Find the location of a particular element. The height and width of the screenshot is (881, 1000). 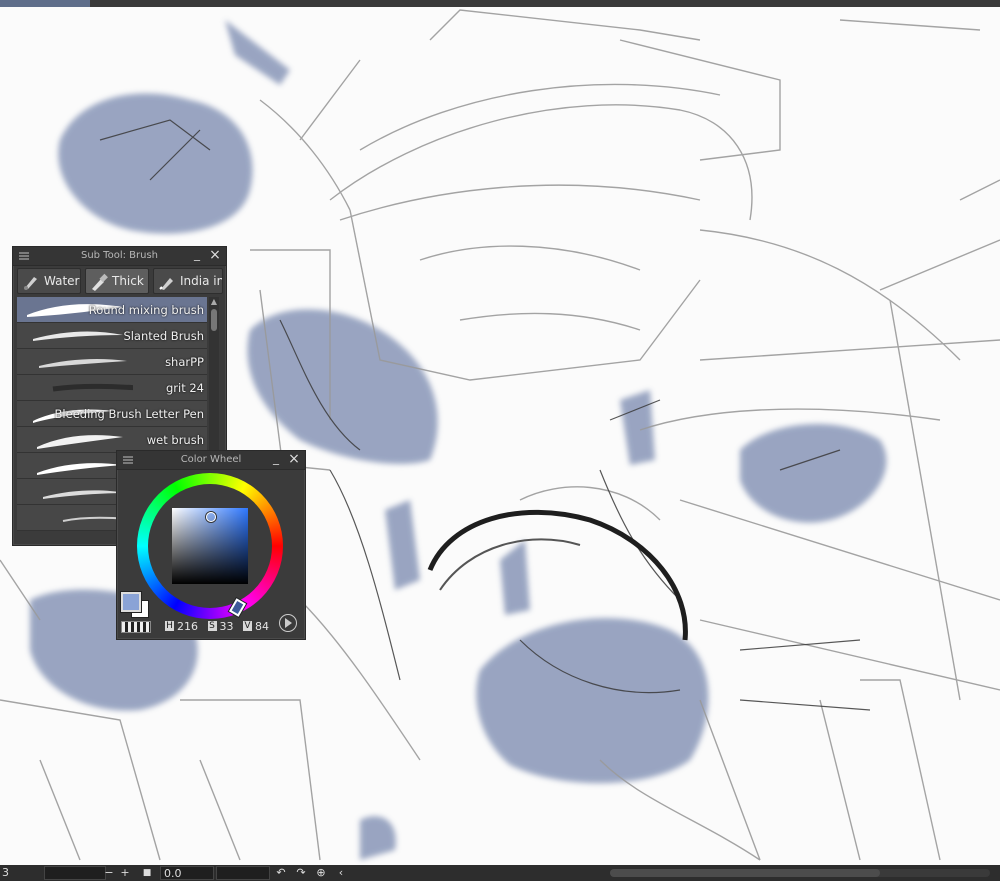

color-swatches is located at coordinates (136, 605).